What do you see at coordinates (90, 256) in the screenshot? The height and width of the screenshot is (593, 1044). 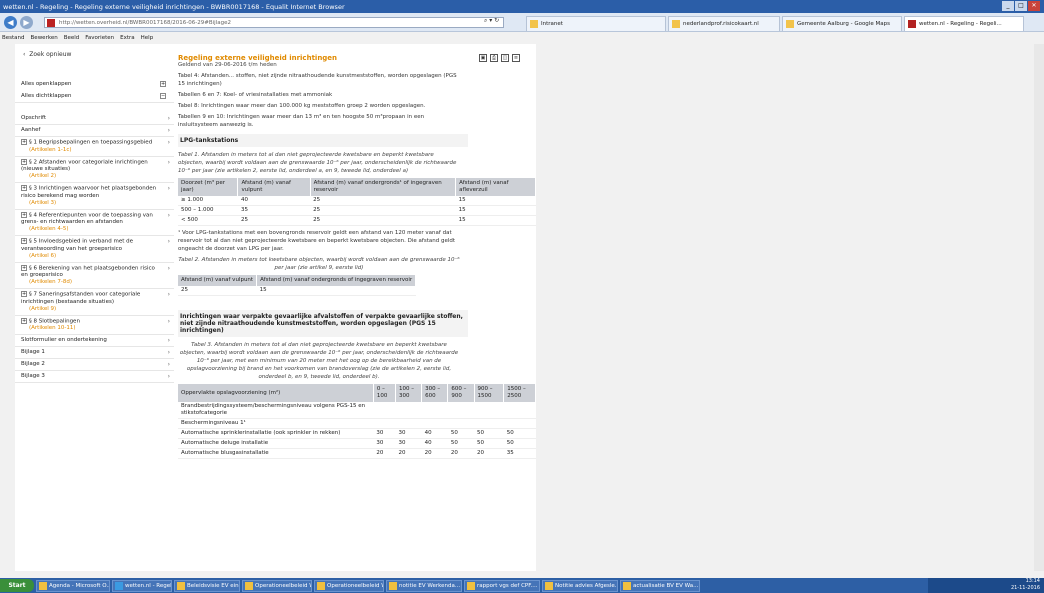 I see `toc-item-articles: (Artikel 6)` at bounding box center [90, 256].